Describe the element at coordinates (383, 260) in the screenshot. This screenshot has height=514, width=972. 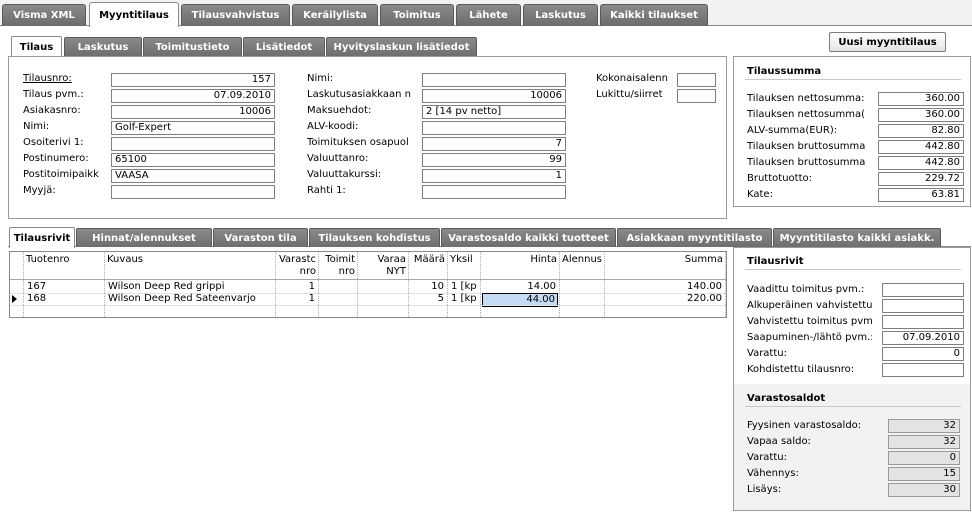
I see `grid-header-cell: Varaa` at that location.